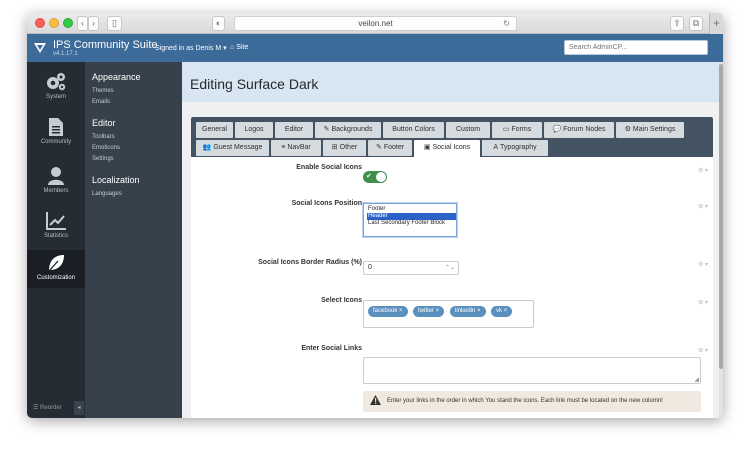 This screenshot has width=750, height=456. I want to click on social-links-textarea: ◢, so click(532, 370).